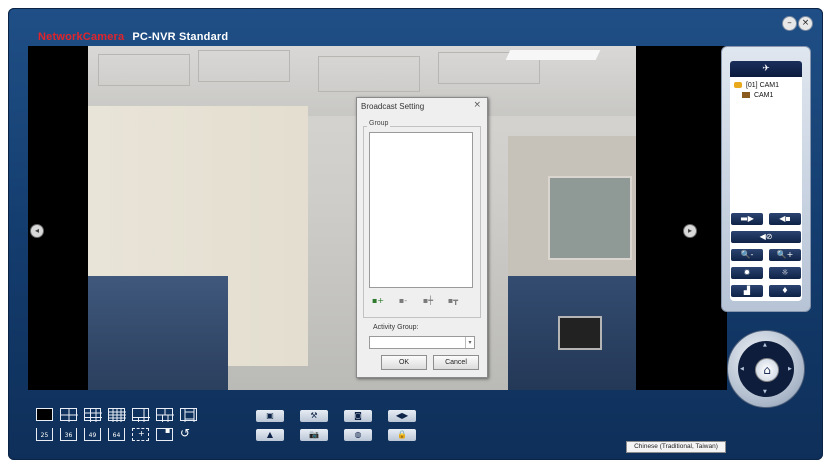 Image resolution: width=825 pixels, height=466 pixels. I want to click on preset-left-icon: ▬▶, so click(747, 218).